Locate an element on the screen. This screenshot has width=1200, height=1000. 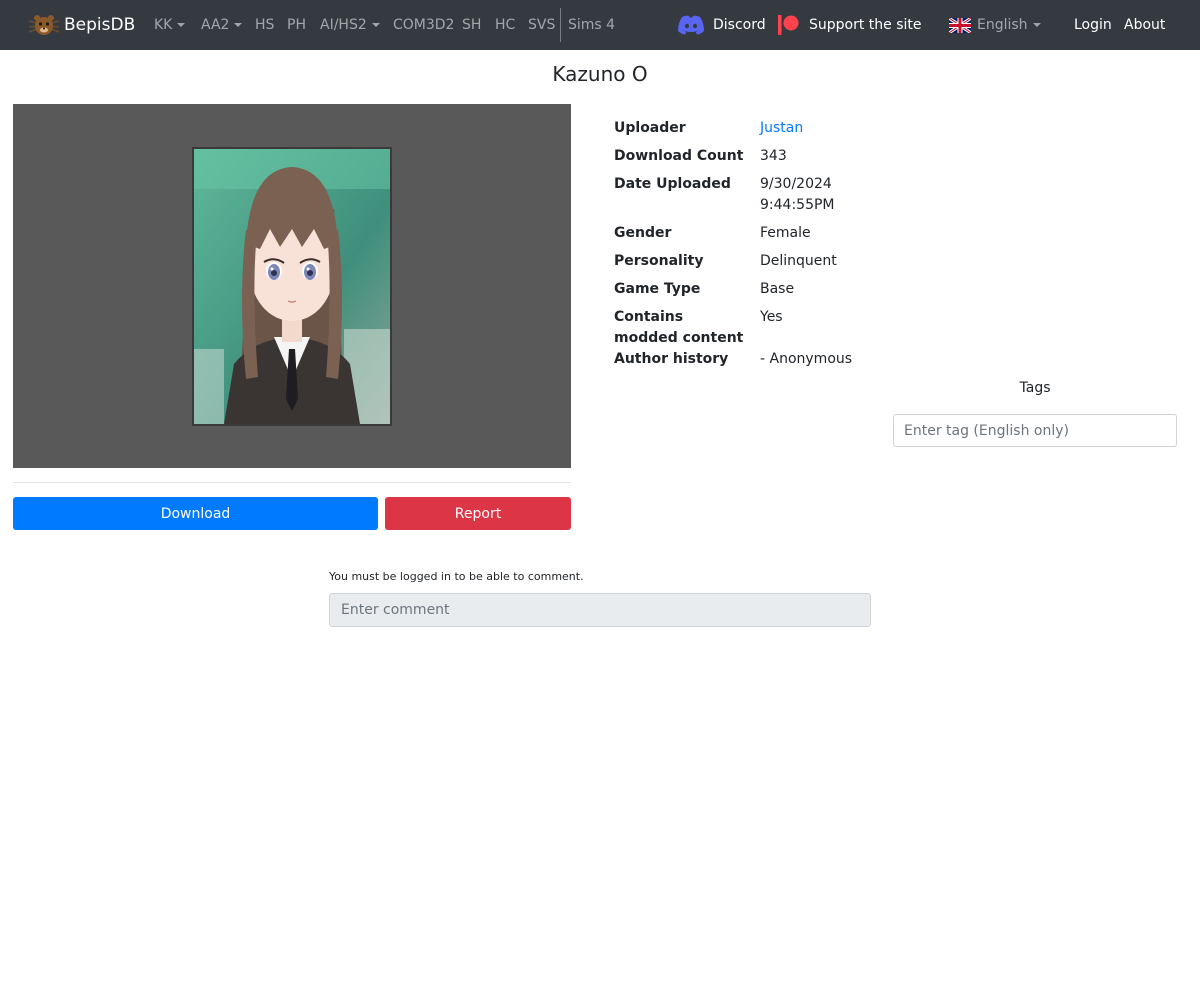
modded-label-line2: modded content is located at coordinates (679, 338).